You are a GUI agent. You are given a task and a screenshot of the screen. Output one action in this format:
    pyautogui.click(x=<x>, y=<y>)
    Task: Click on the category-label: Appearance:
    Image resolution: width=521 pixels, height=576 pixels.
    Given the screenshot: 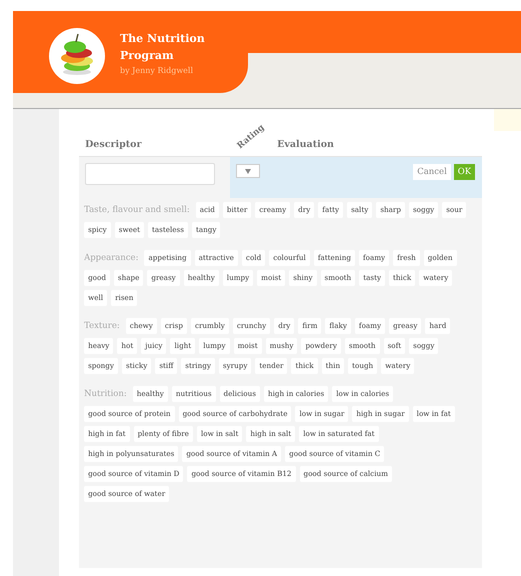 What is the action you would take?
    pyautogui.click(x=111, y=258)
    